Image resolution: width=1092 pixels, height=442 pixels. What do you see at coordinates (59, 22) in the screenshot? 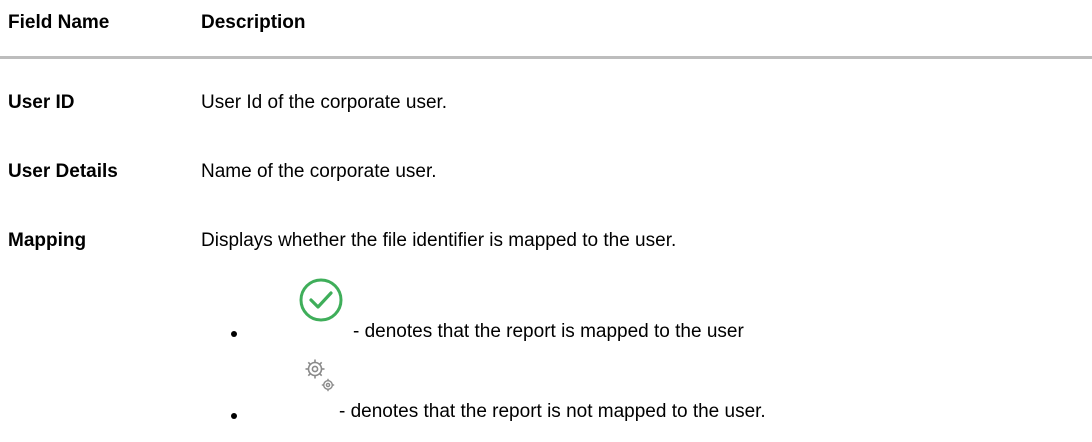
I see `column-header-field-name: Field Name` at bounding box center [59, 22].